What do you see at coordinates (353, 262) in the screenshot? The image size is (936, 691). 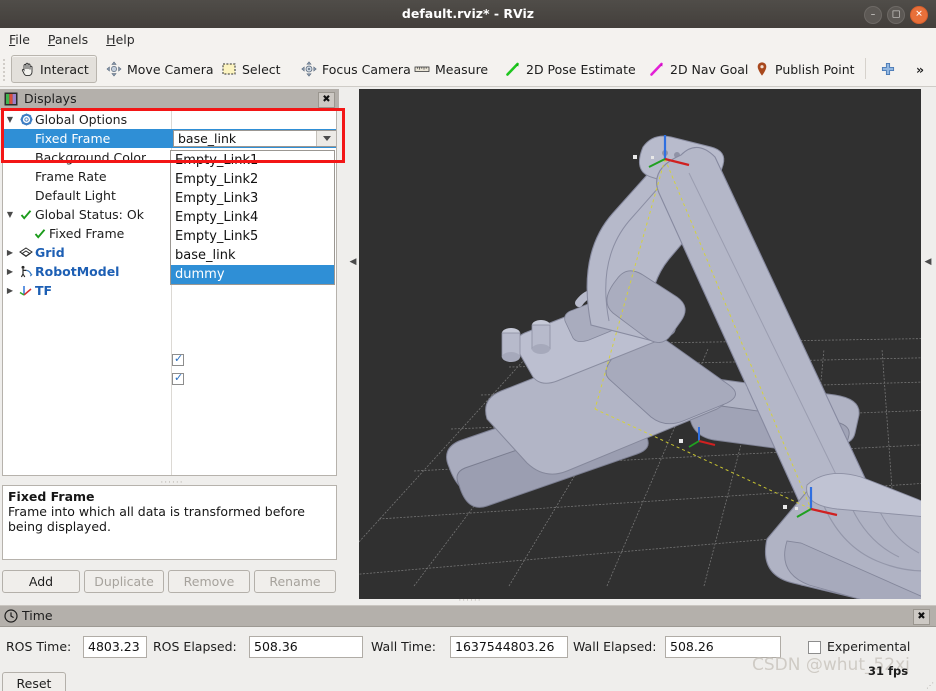 I see `view-left-collapse-handle: ◀` at bounding box center [353, 262].